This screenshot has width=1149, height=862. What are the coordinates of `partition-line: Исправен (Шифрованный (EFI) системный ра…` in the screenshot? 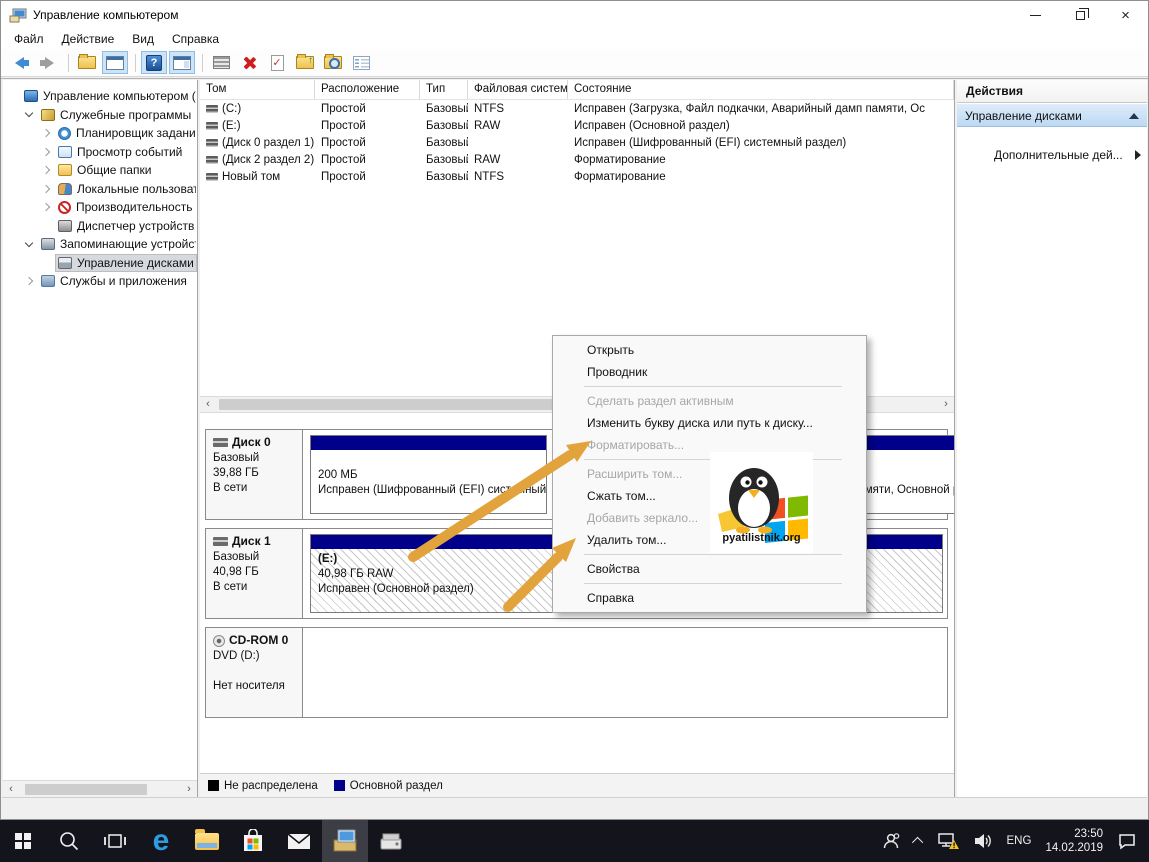 It's located at (432, 490).